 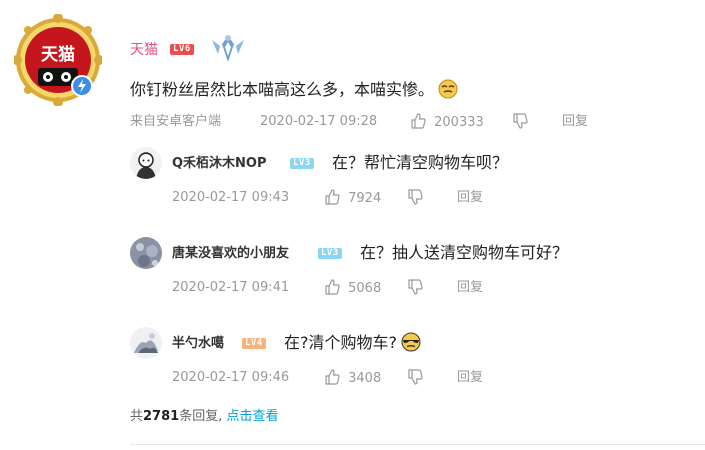 What do you see at coordinates (432, 288) in the screenshot?
I see `reply-meta: 2020-02-17 09:41 5068 回复` at bounding box center [432, 288].